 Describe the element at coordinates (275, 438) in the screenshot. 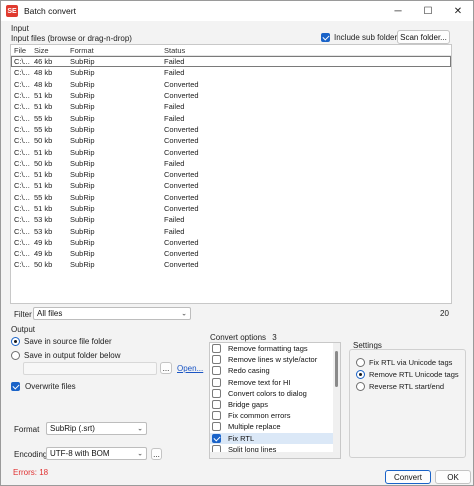

I see `convert-option-item: Fix RTL` at that location.